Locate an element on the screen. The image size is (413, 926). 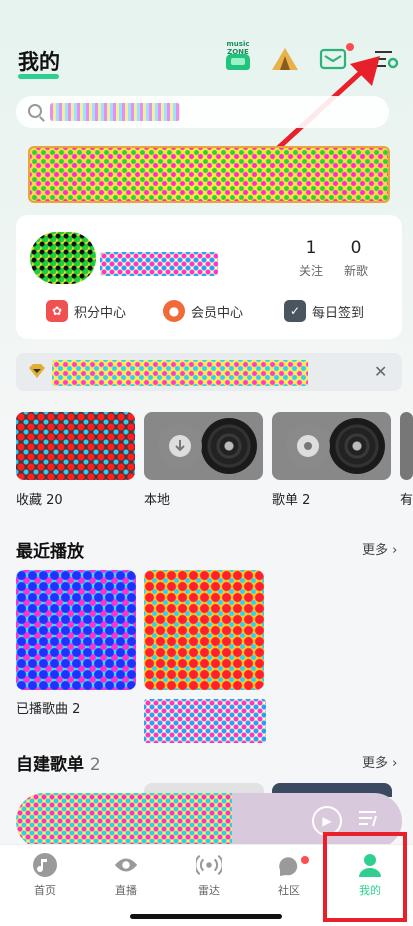
tab-home: 首页 is located at coordinates (45, 875).